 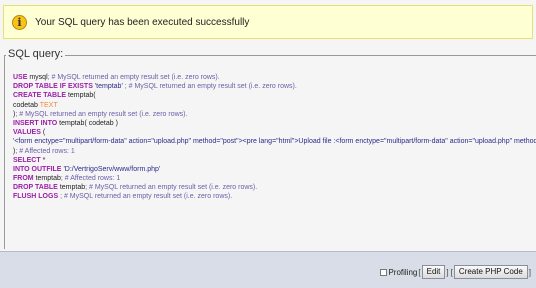 I want to click on sql-token: CREATE TABLE, so click(x=40, y=96).